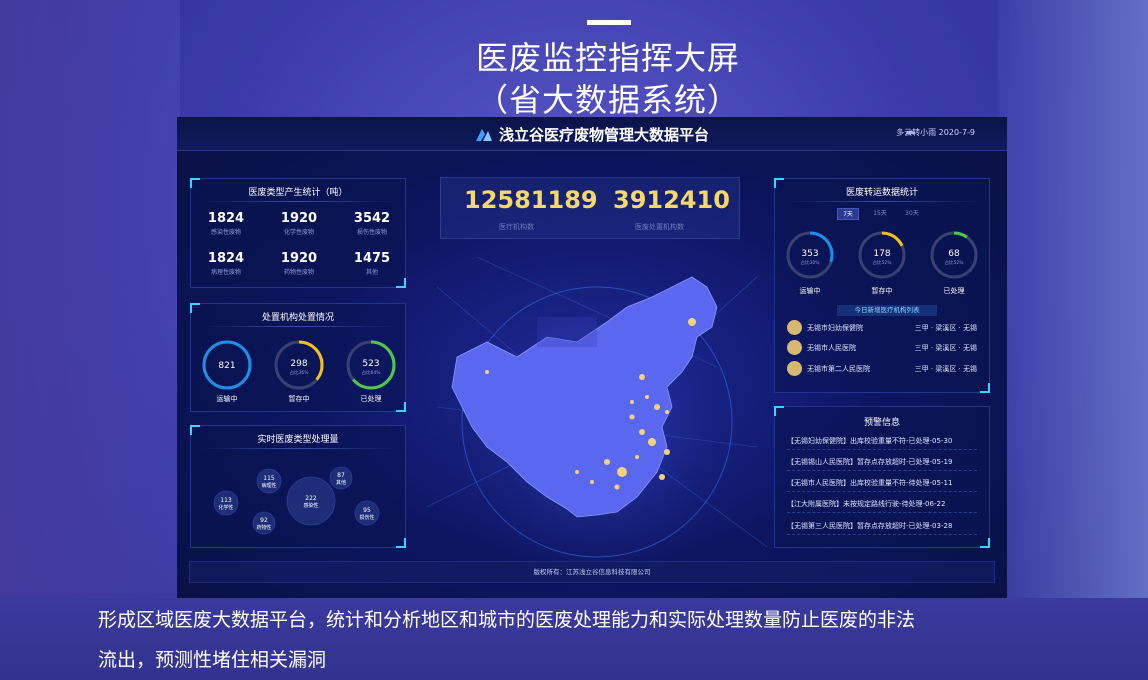 The height and width of the screenshot is (680, 1148). I want to click on ring-gauge: 821 运输中, so click(227, 371).